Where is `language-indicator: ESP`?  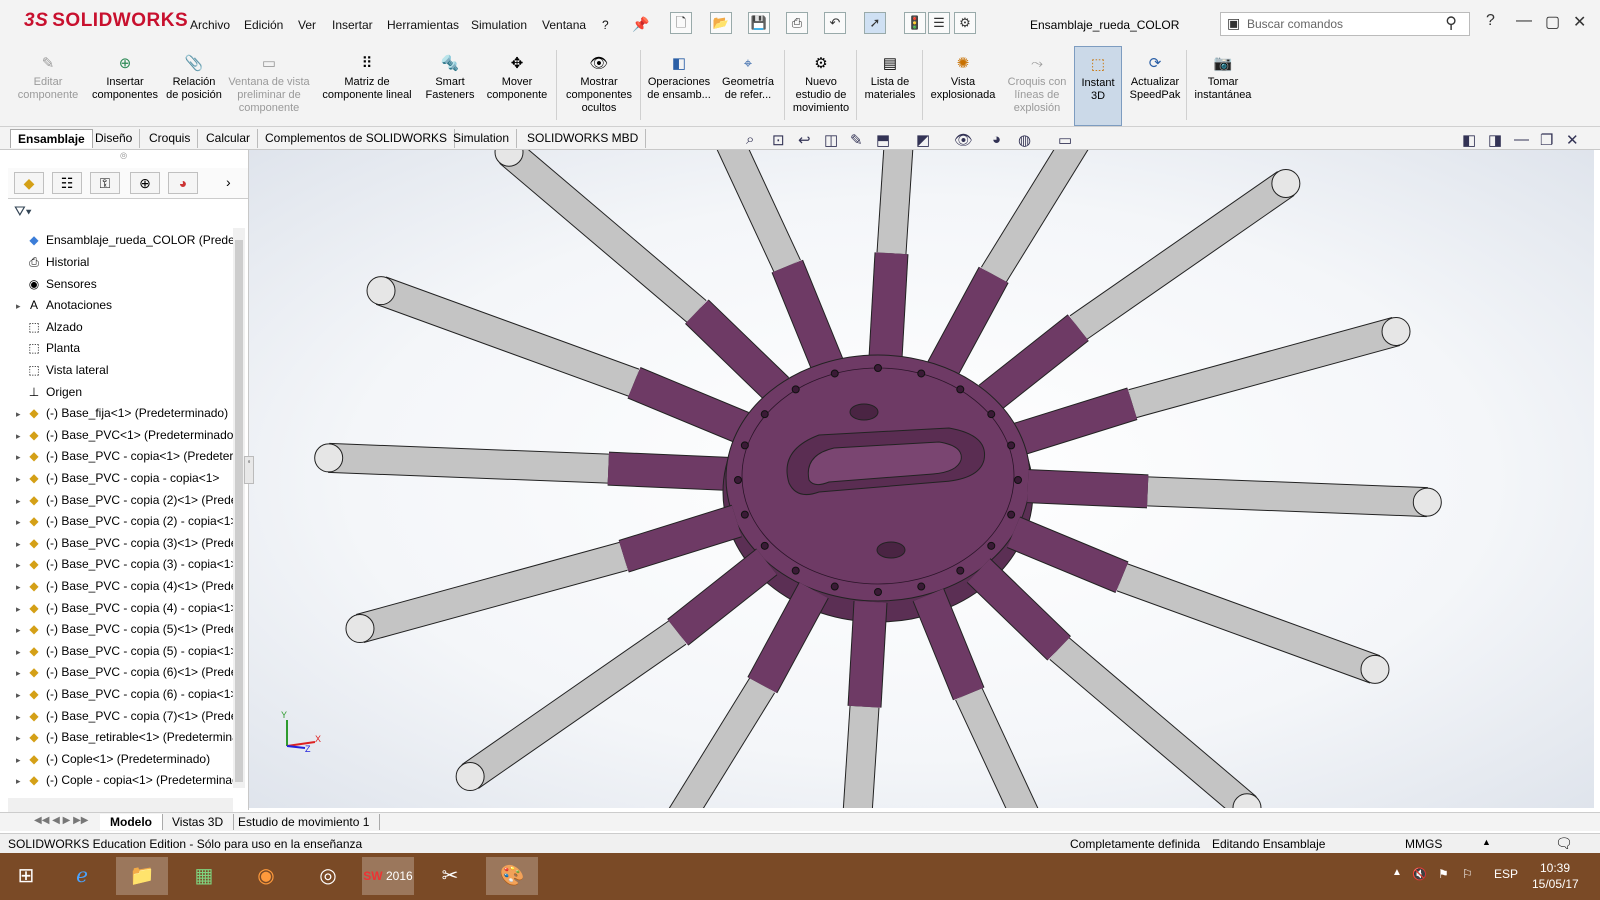
language-indicator: ESP is located at coordinates (1506, 874).